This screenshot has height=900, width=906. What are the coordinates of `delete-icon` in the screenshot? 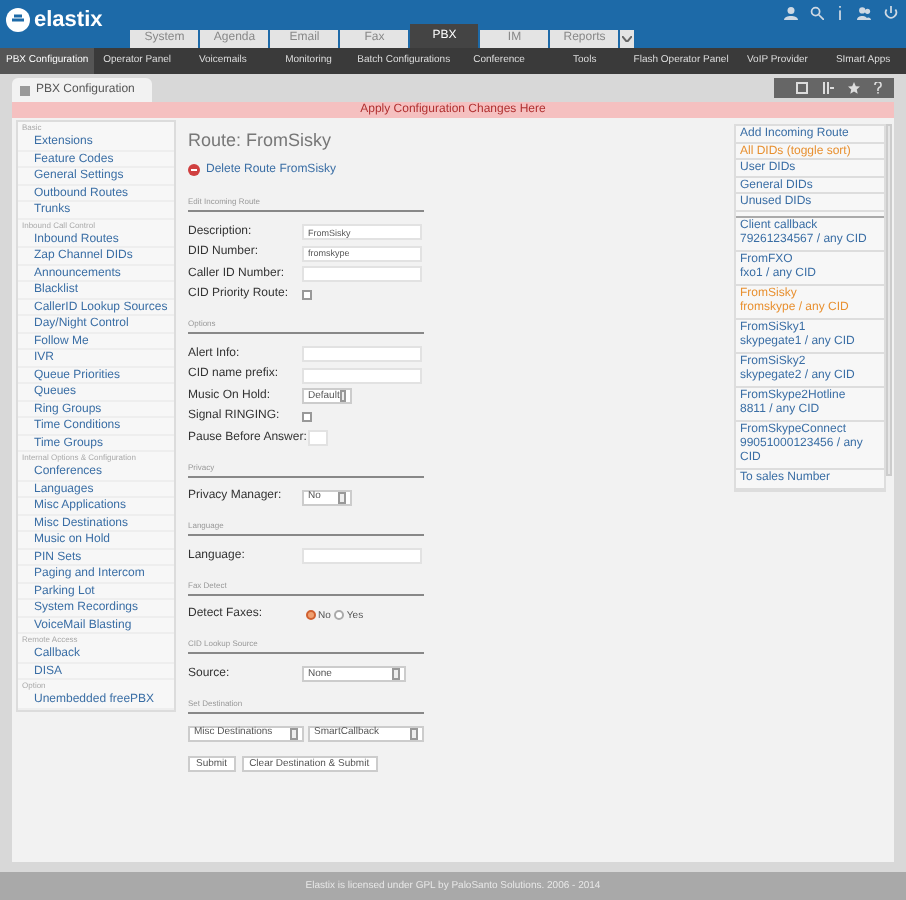 It's located at (194, 170).